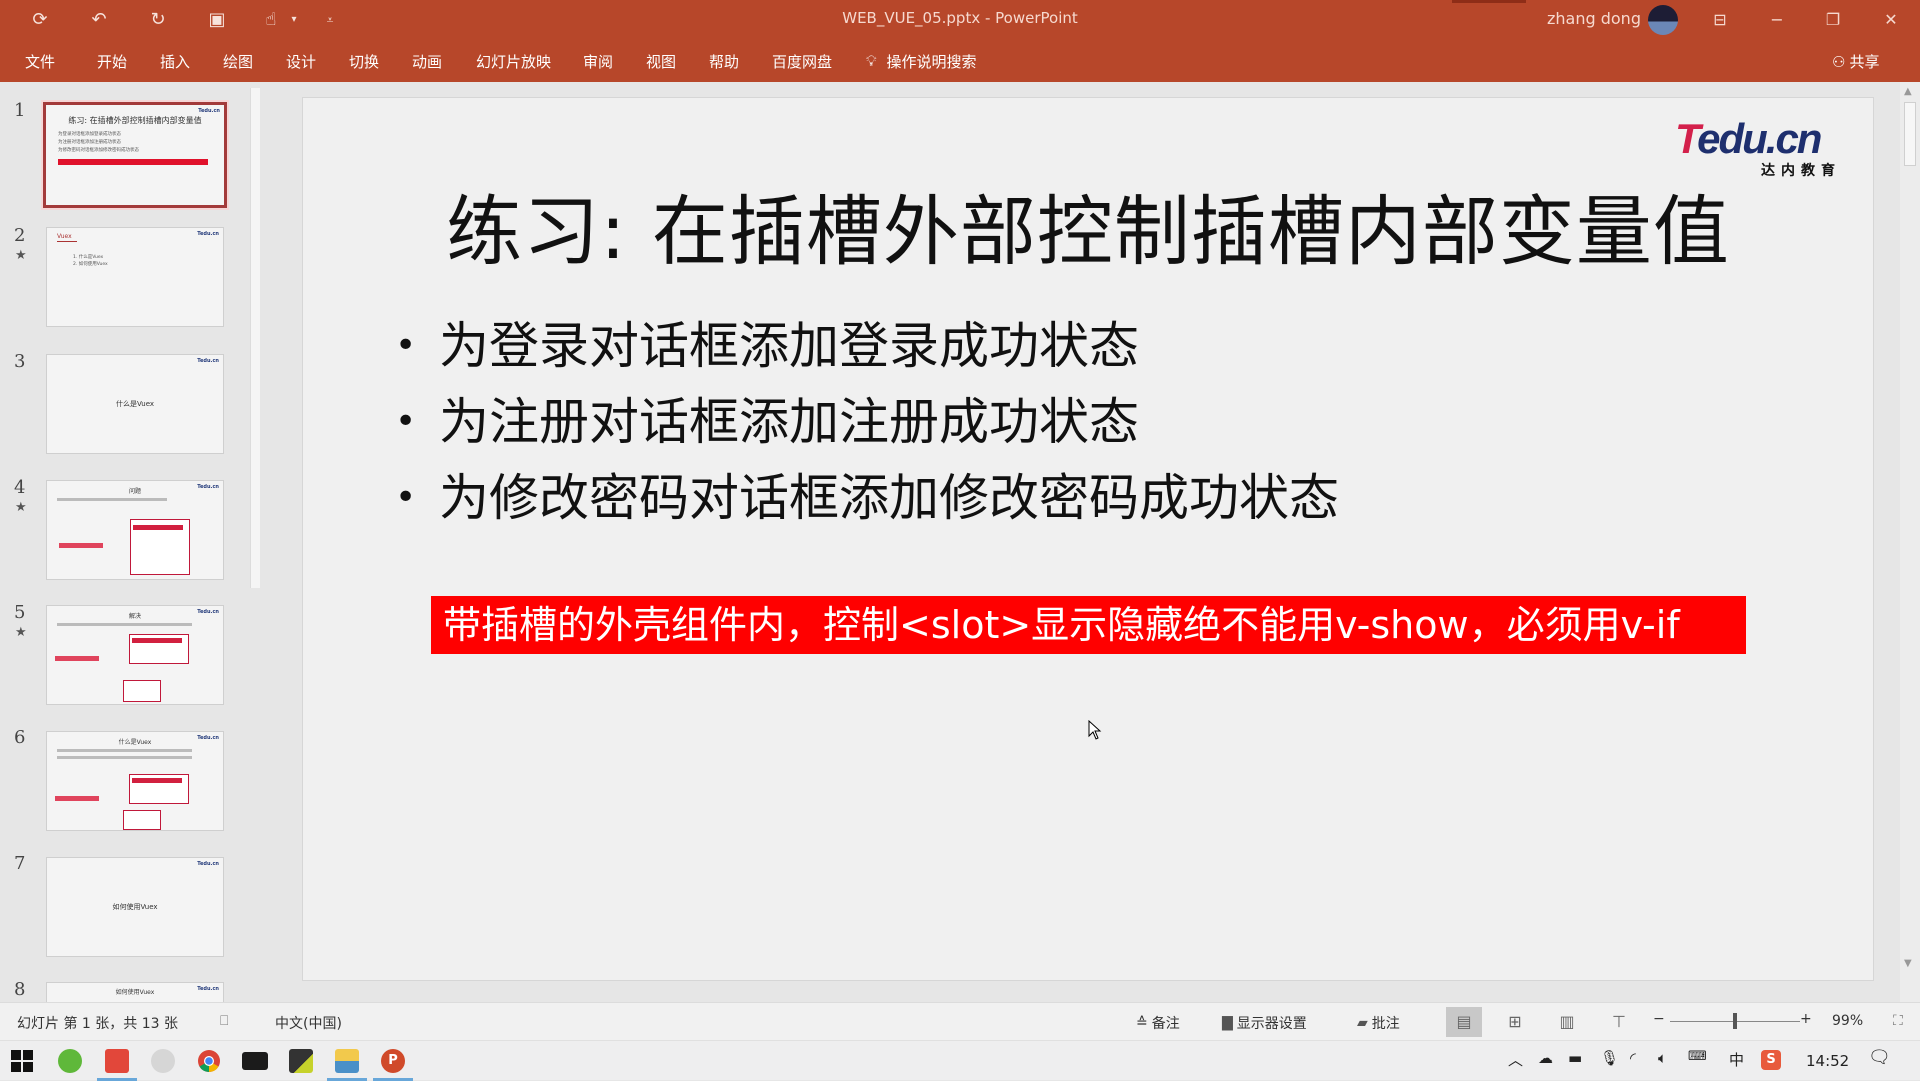 Image resolution: width=1920 pixels, height=1081 pixels. I want to click on highlight-banner: 带插槽的外壳组件内，控制<slot>显示隐藏绝不能用v-show，必须用v-if, so click(1088, 625).